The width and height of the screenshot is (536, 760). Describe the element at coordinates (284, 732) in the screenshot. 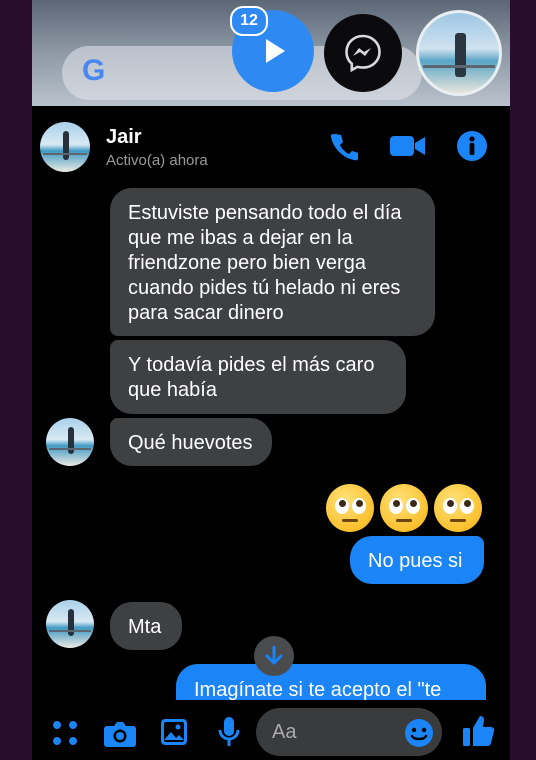

I see `message-input-placeholder: Aa` at that location.